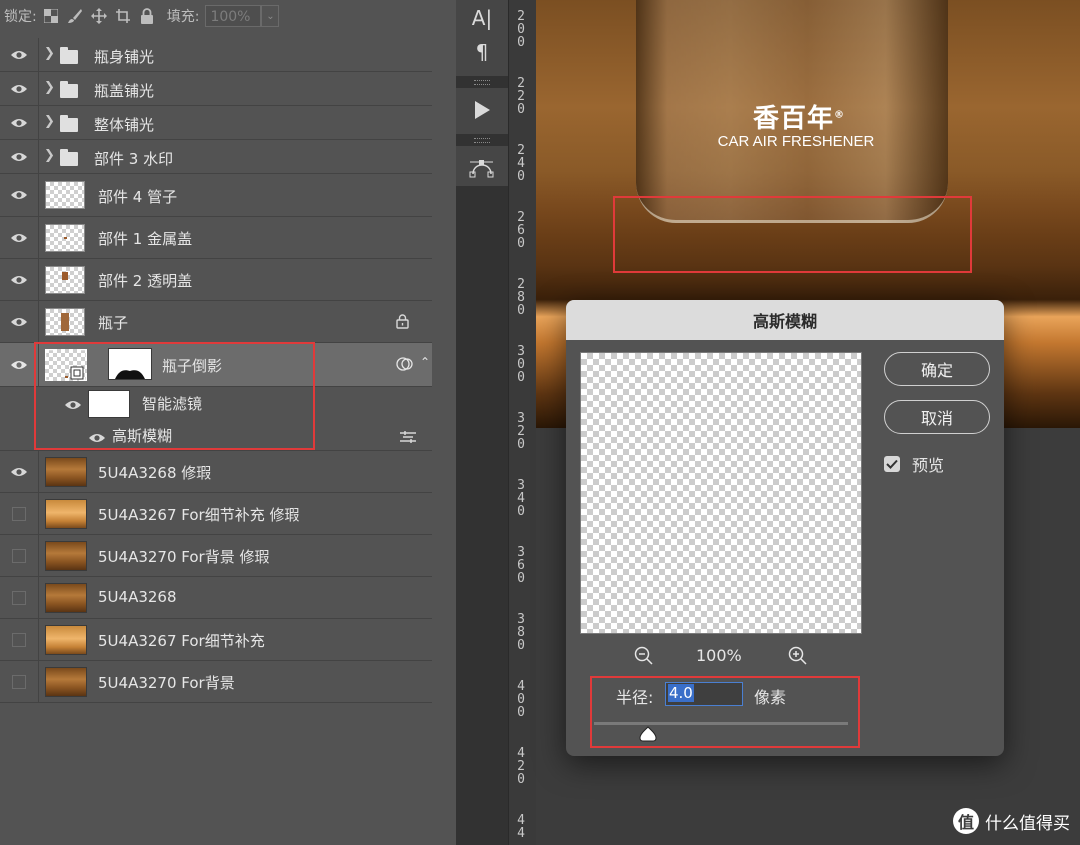  Describe the element at coordinates (937, 369) in the screenshot. I see `ok-button: 确定` at that location.